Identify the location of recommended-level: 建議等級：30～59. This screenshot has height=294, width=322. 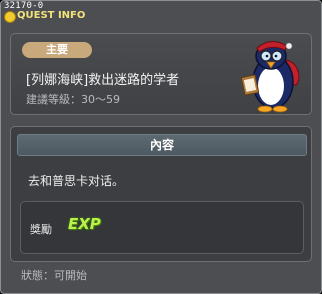
(73, 99).